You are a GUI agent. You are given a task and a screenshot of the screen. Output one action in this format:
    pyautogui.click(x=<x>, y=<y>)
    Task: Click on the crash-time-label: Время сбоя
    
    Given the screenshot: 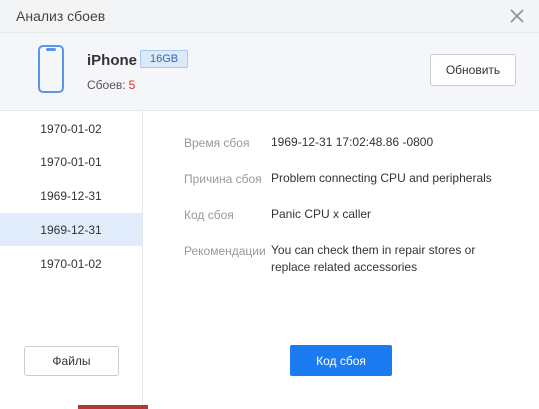 What is the action you would take?
    pyautogui.click(x=217, y=143)
    